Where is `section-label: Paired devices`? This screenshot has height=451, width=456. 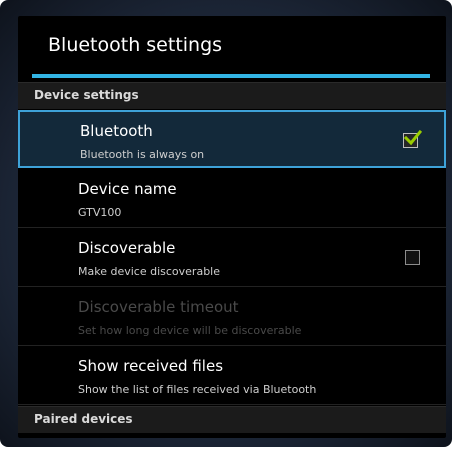
section-label: Paired devices is located at coordinates (83, 419).